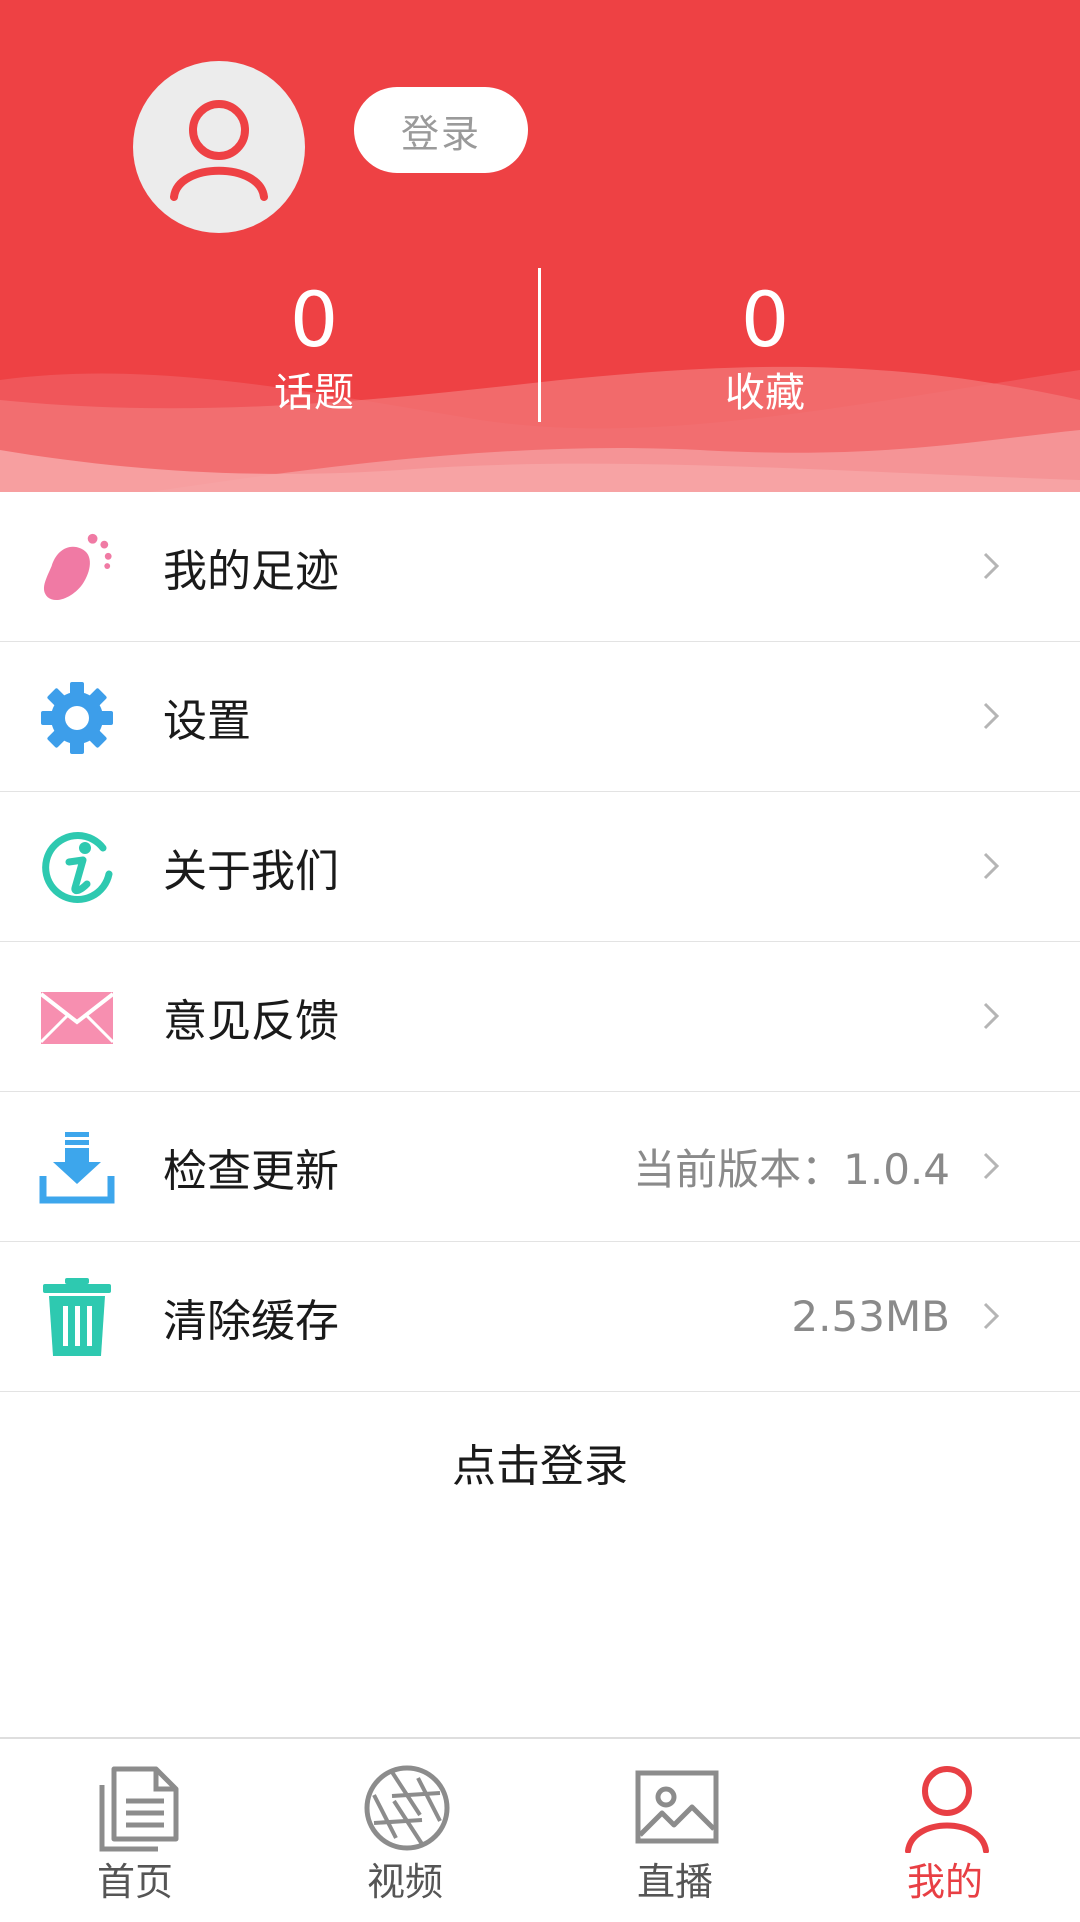 This screenshot has height=1922, width=1080. Describe the element at coordinates (765, 393) in the screenshot. I see `stat-favorites-label: 收藏` at that location.